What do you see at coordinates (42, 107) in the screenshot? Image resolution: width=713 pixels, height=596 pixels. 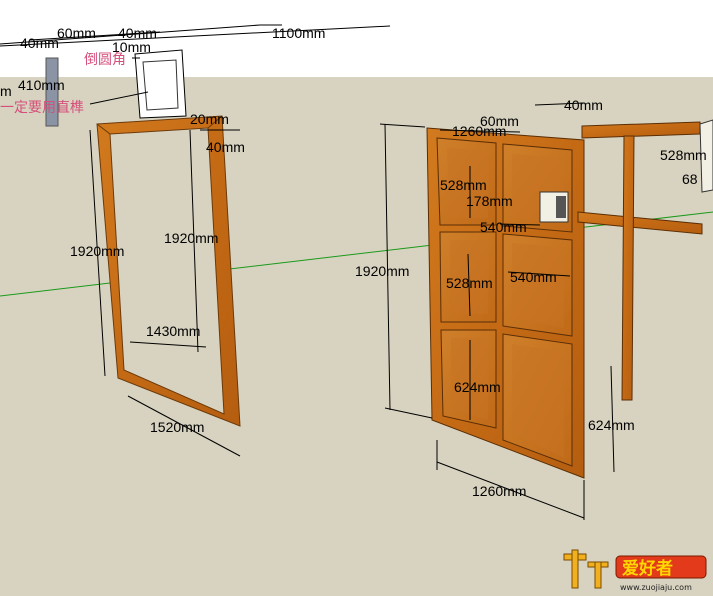 I see `note-tenon: 一定要用直榫` at bounding box center [42, 107].